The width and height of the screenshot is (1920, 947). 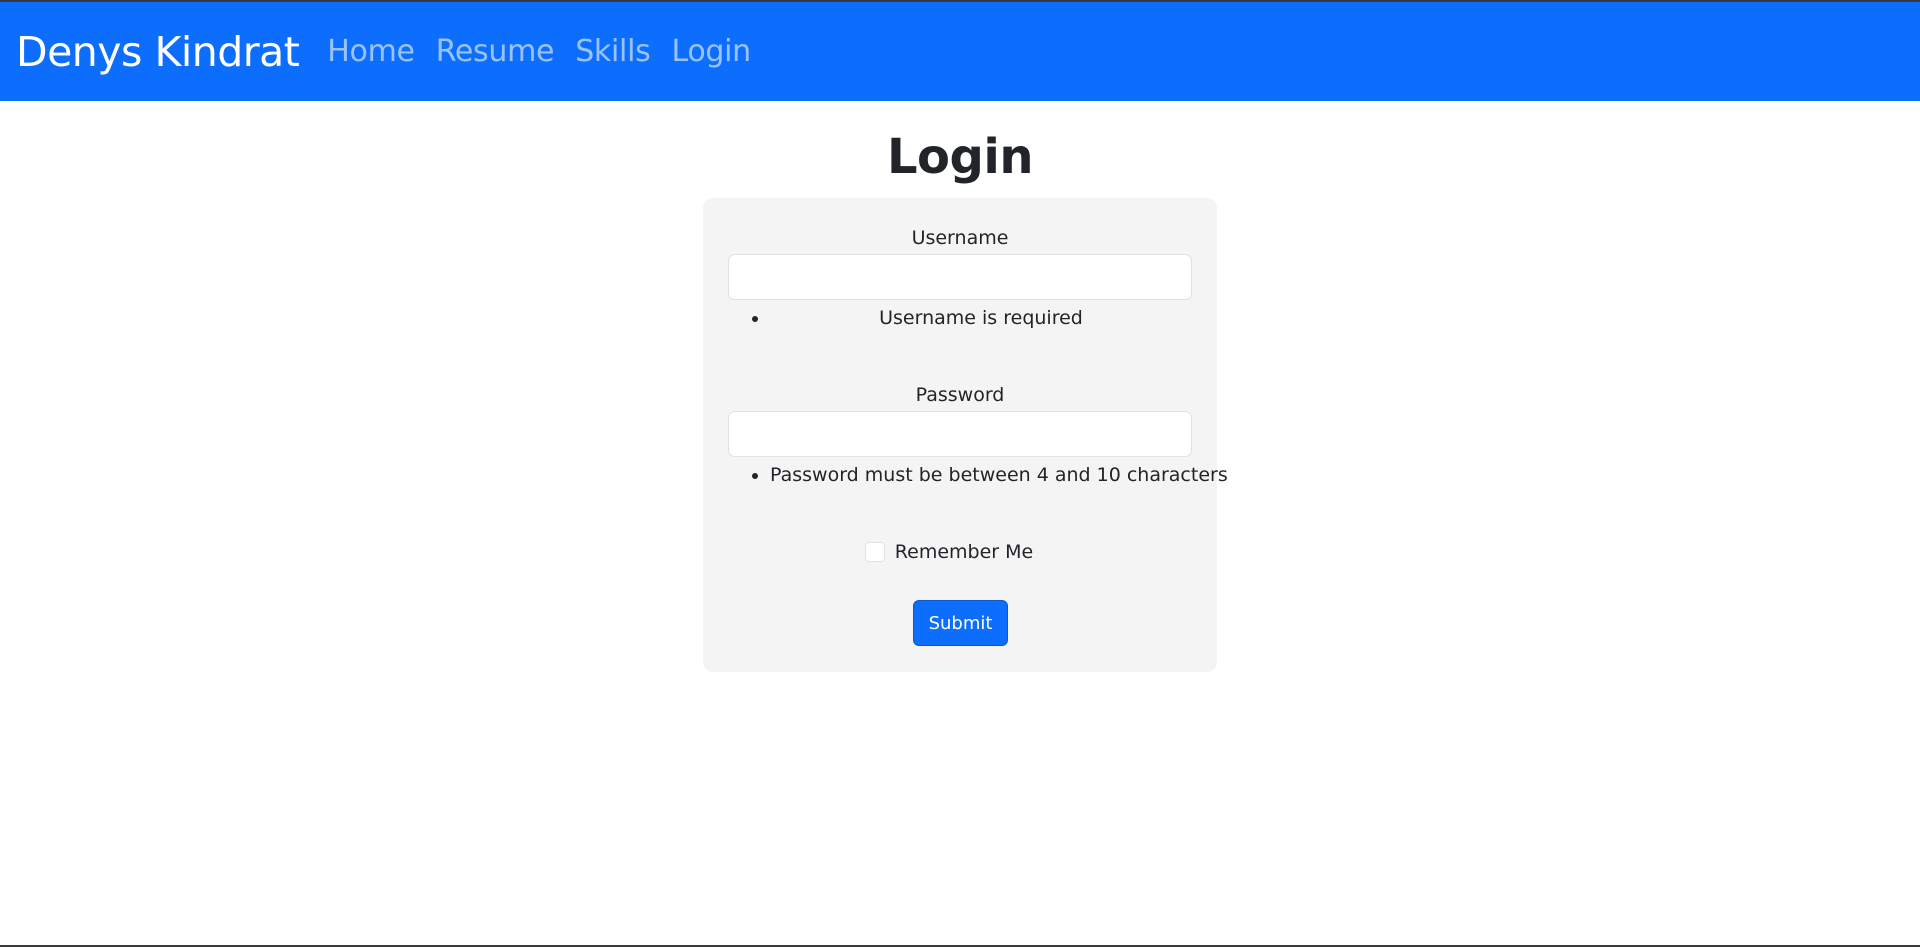 I want to click on nav-link-login: Login, so click(x=711, y=51).